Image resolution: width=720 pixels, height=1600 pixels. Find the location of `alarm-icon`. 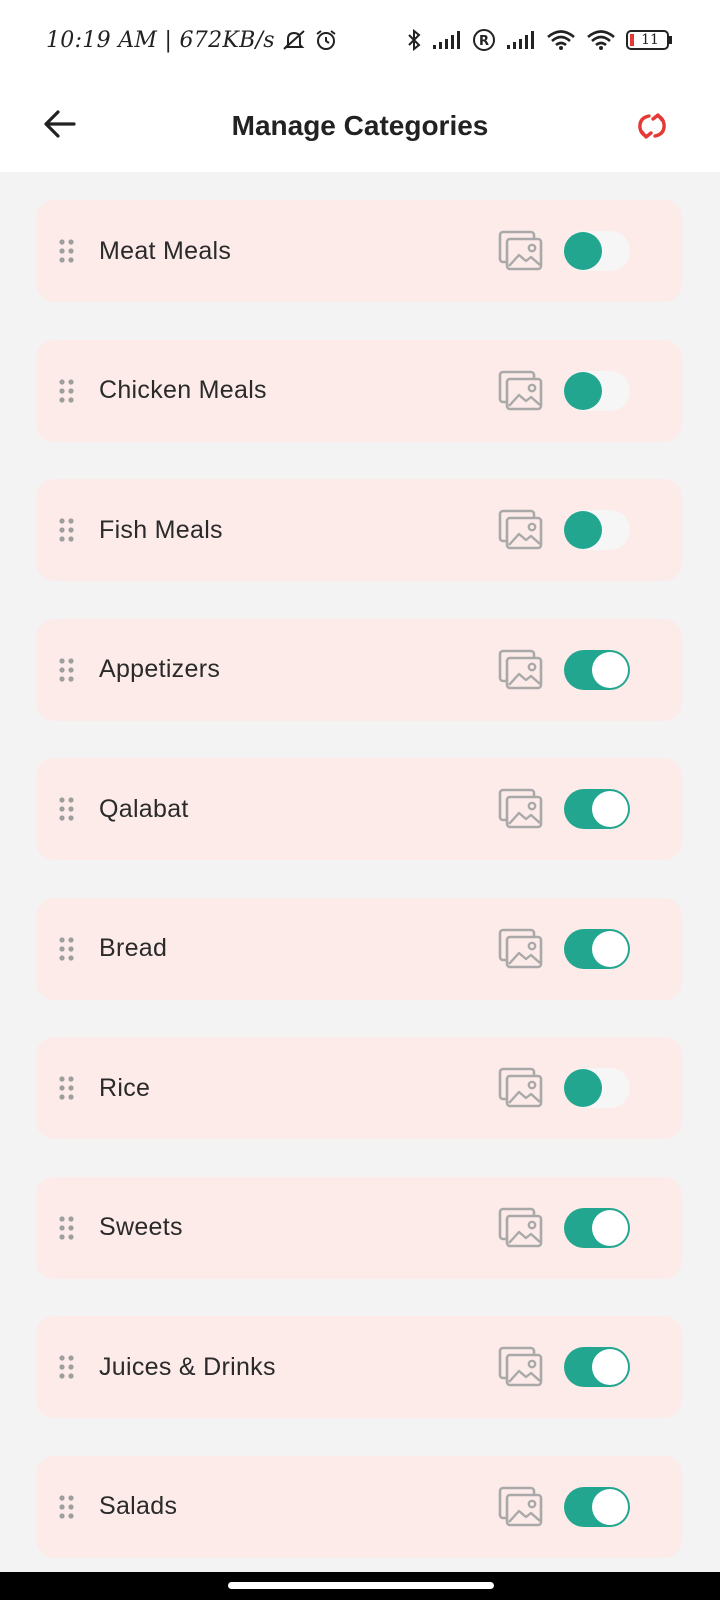

alarm-icon is located at coordinates (326, 40).